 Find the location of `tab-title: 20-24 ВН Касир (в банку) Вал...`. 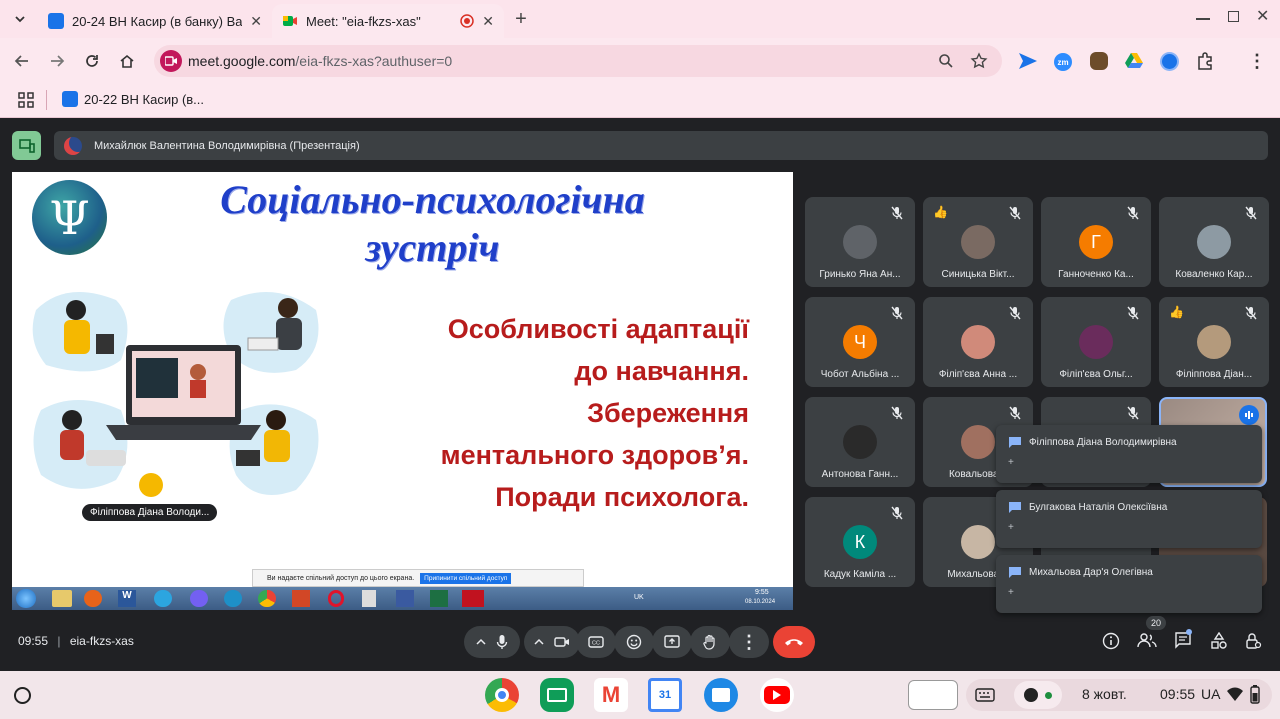

tab-title: 20-24 ВН Касир (в банку) Вал... is located at coordinates (157, 21).